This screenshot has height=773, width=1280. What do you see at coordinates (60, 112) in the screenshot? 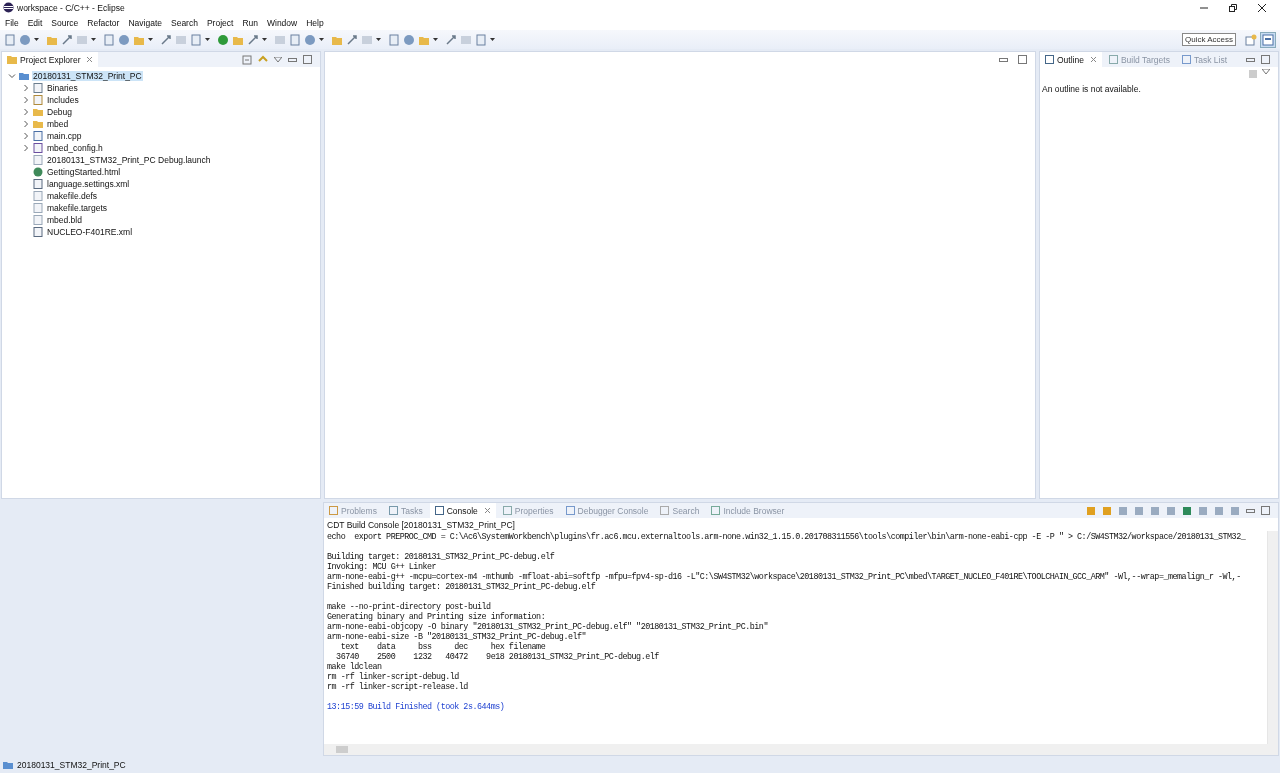
I see `tree-item: Debug` at bounding box center [60, 112].